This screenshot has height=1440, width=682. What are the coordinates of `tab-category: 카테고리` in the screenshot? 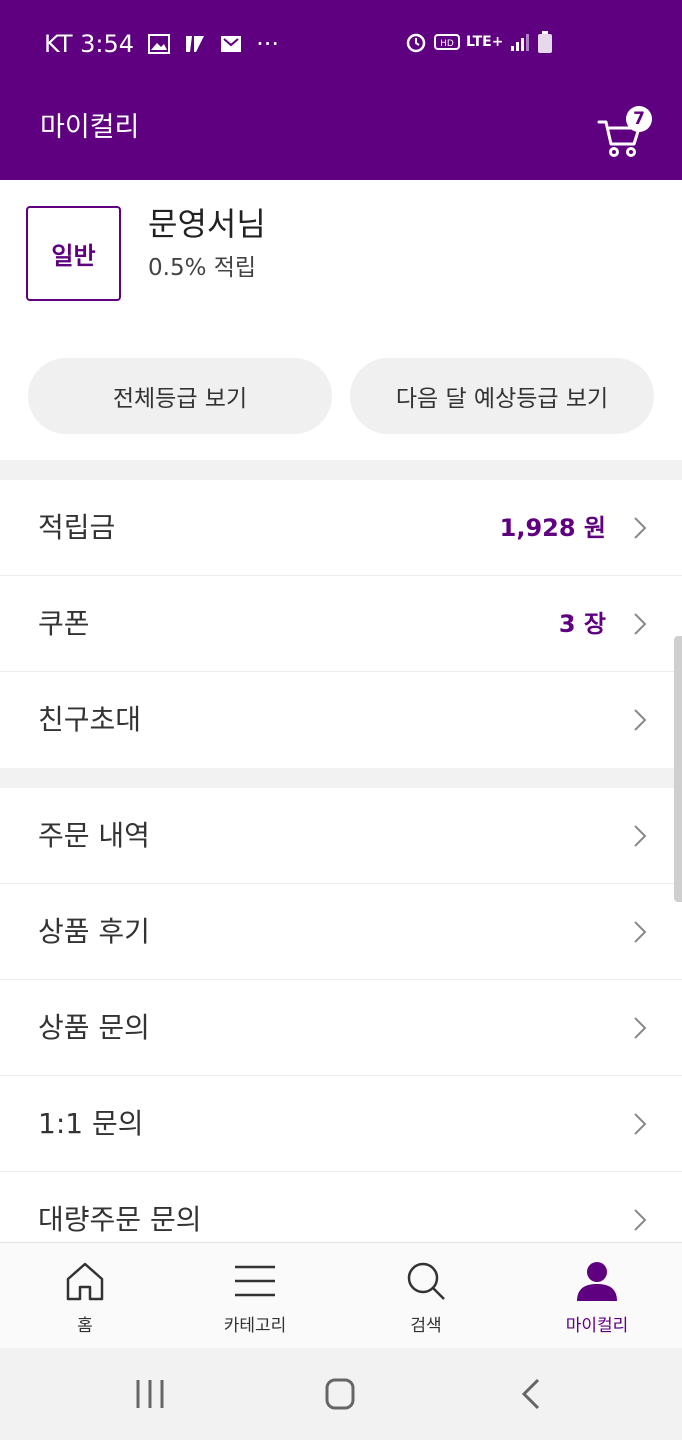 It's located at (255, 1296).